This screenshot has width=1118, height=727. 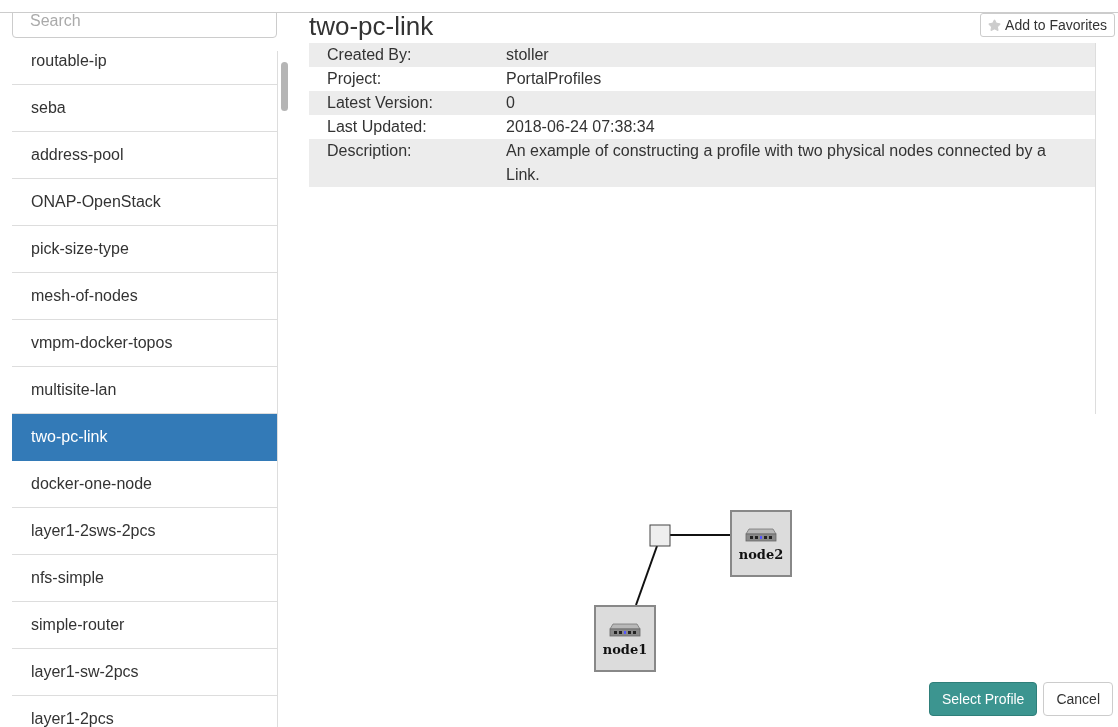 What do you see at coordinates (625, 650) in the screenshot?
I see `node-label: node1` at bounding box center [625, 650].